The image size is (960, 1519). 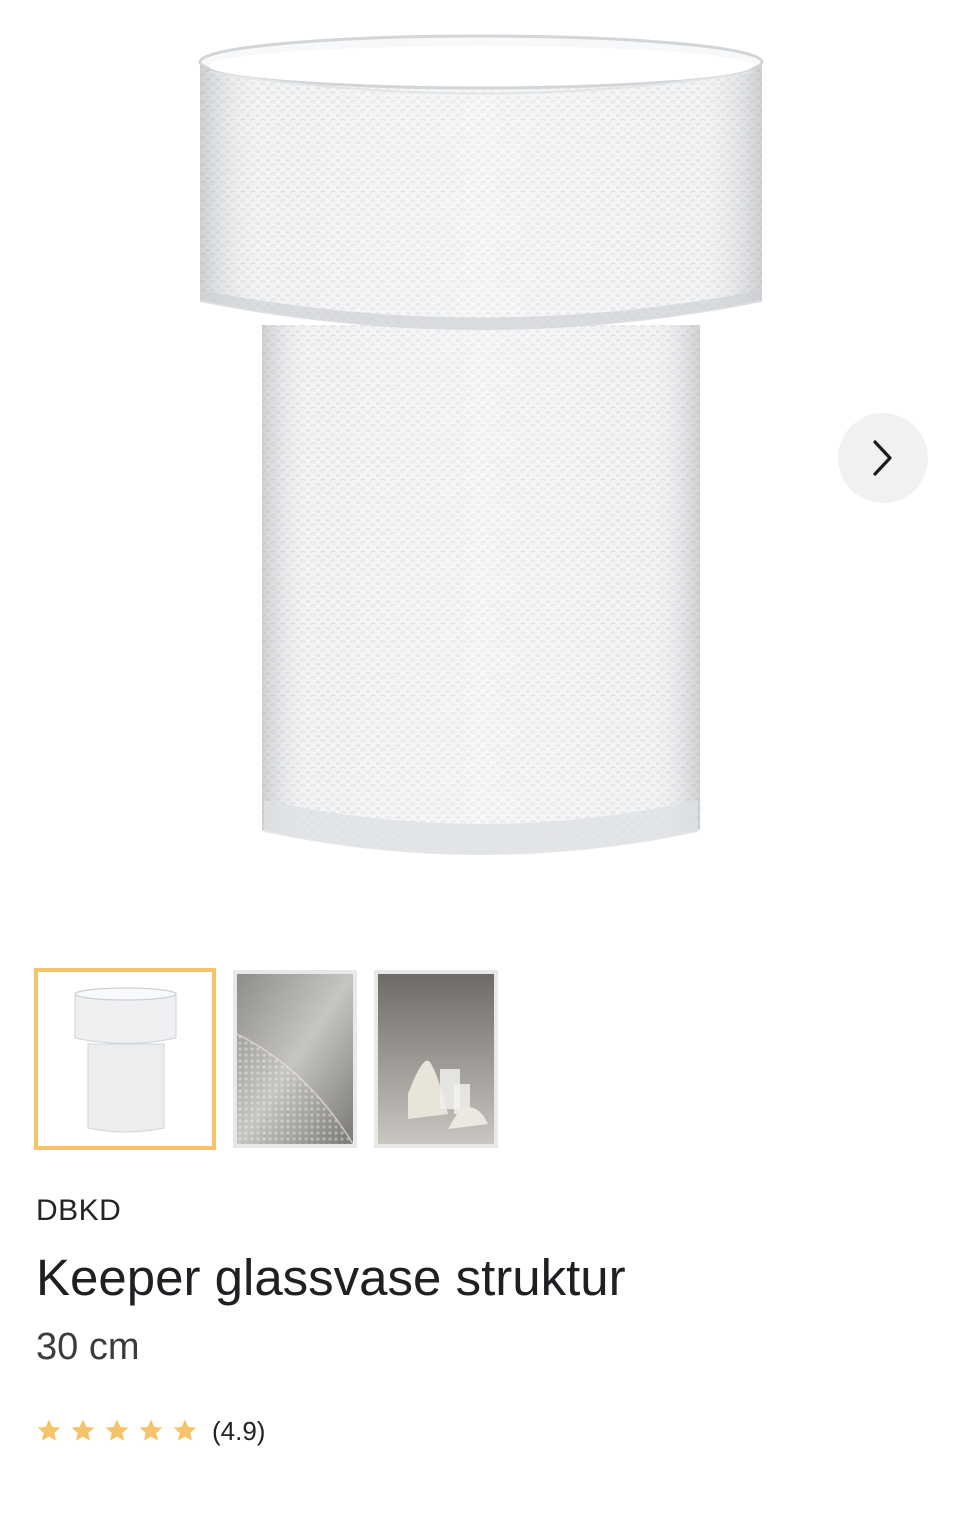 What do you see at coordinates (331, 1277) in the screenshot?
I see `product-title: Keeper glassvase struktur` at bounding box center [331, 1277].